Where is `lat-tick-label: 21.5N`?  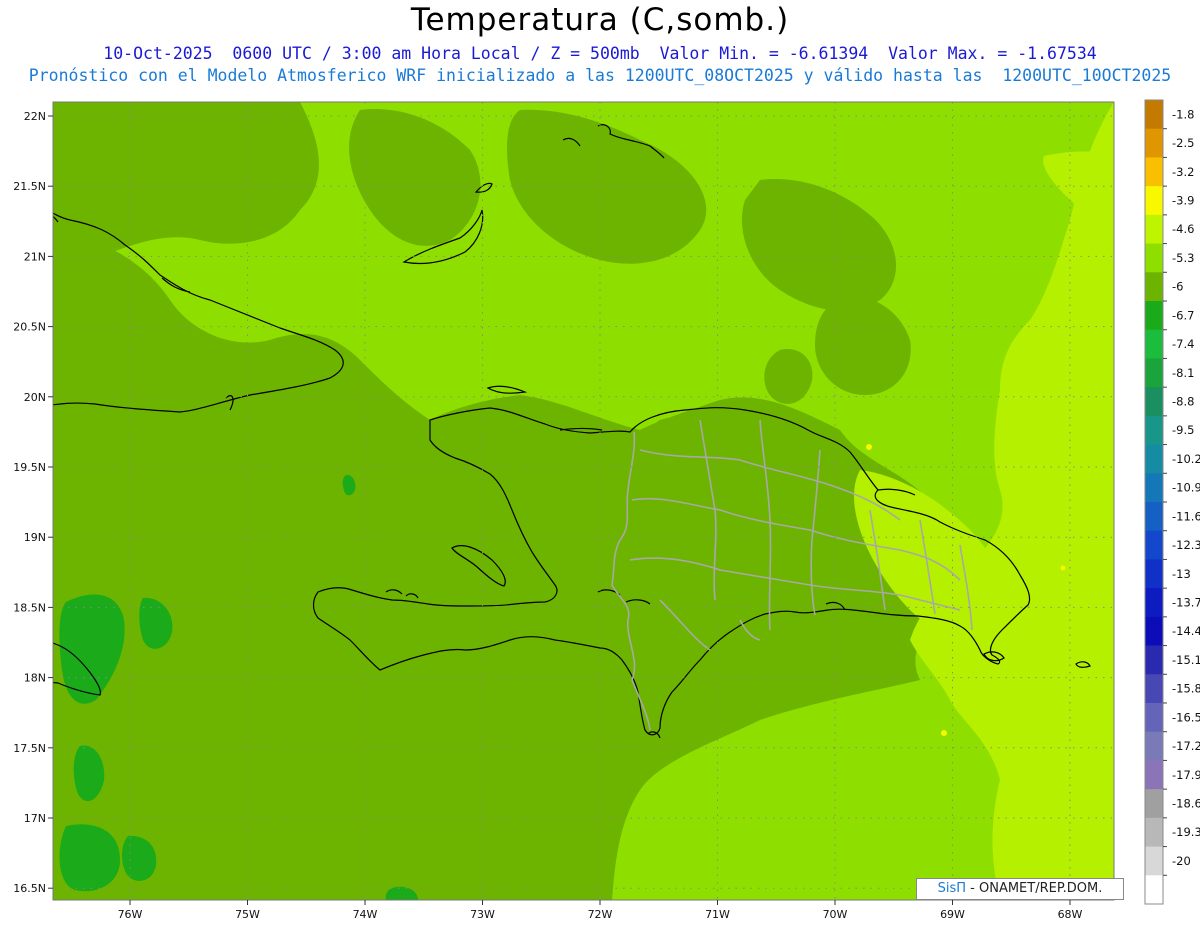 lat-tick-label: 21.5N is located at coordinates (29, 186).